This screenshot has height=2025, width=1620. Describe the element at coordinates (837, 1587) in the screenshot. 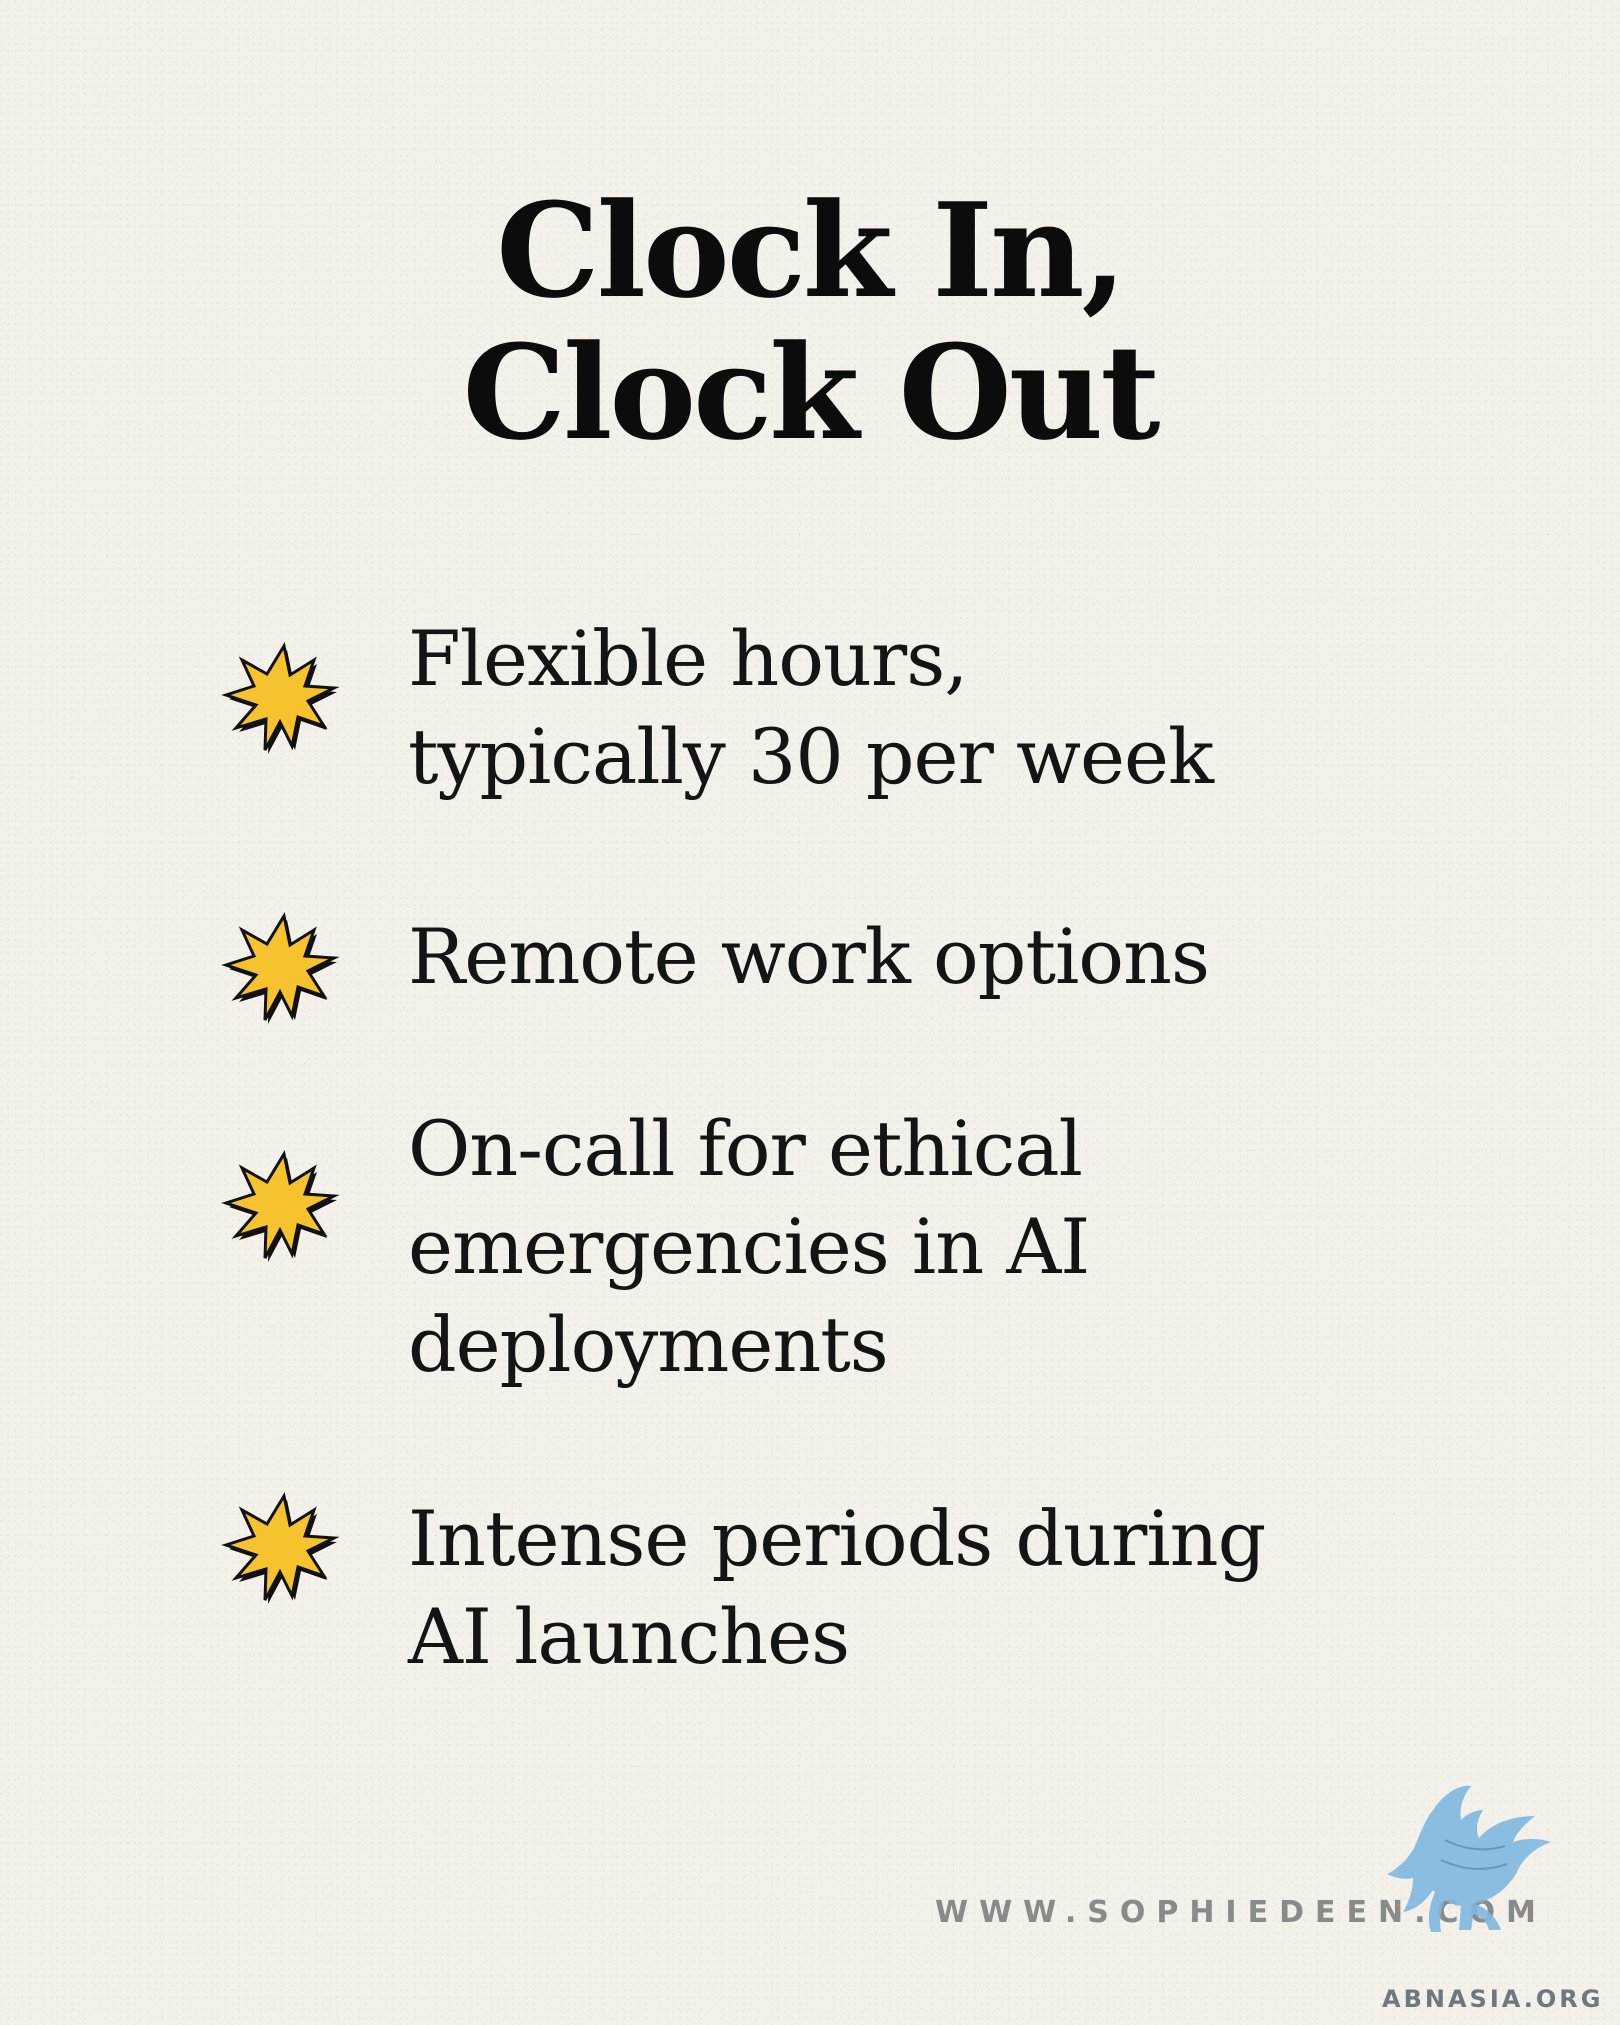

I see `list-item-text: Intense periods during AI launches` at that location.